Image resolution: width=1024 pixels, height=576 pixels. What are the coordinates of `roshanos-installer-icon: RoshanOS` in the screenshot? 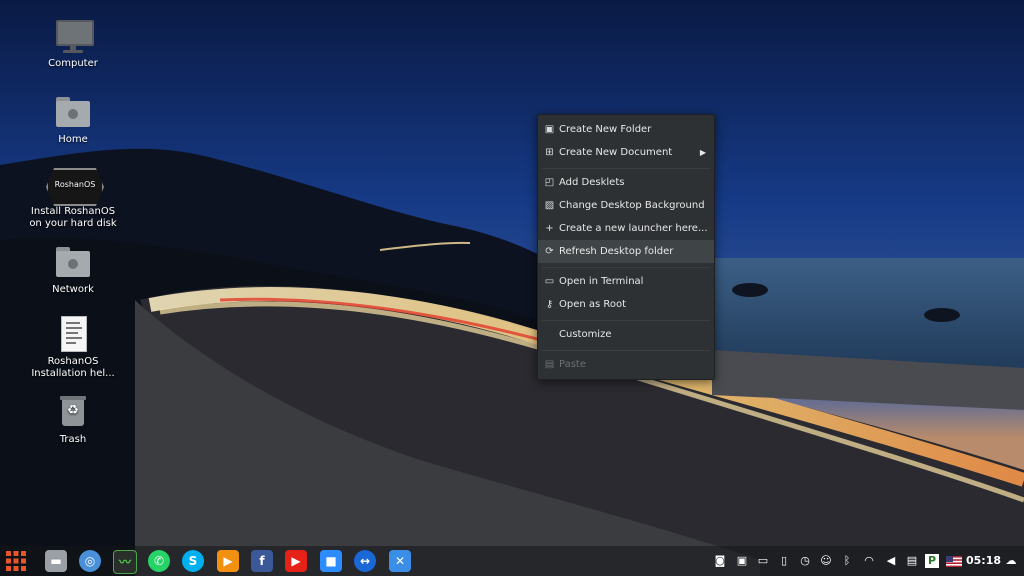 It's located at (75, 186).